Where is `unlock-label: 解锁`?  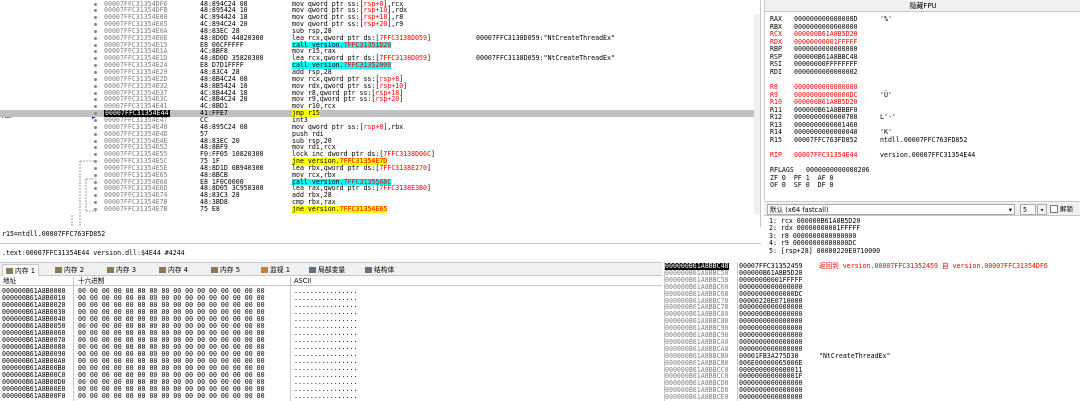
unlock-label: 解锁 is located at coordinates (1066, 209).